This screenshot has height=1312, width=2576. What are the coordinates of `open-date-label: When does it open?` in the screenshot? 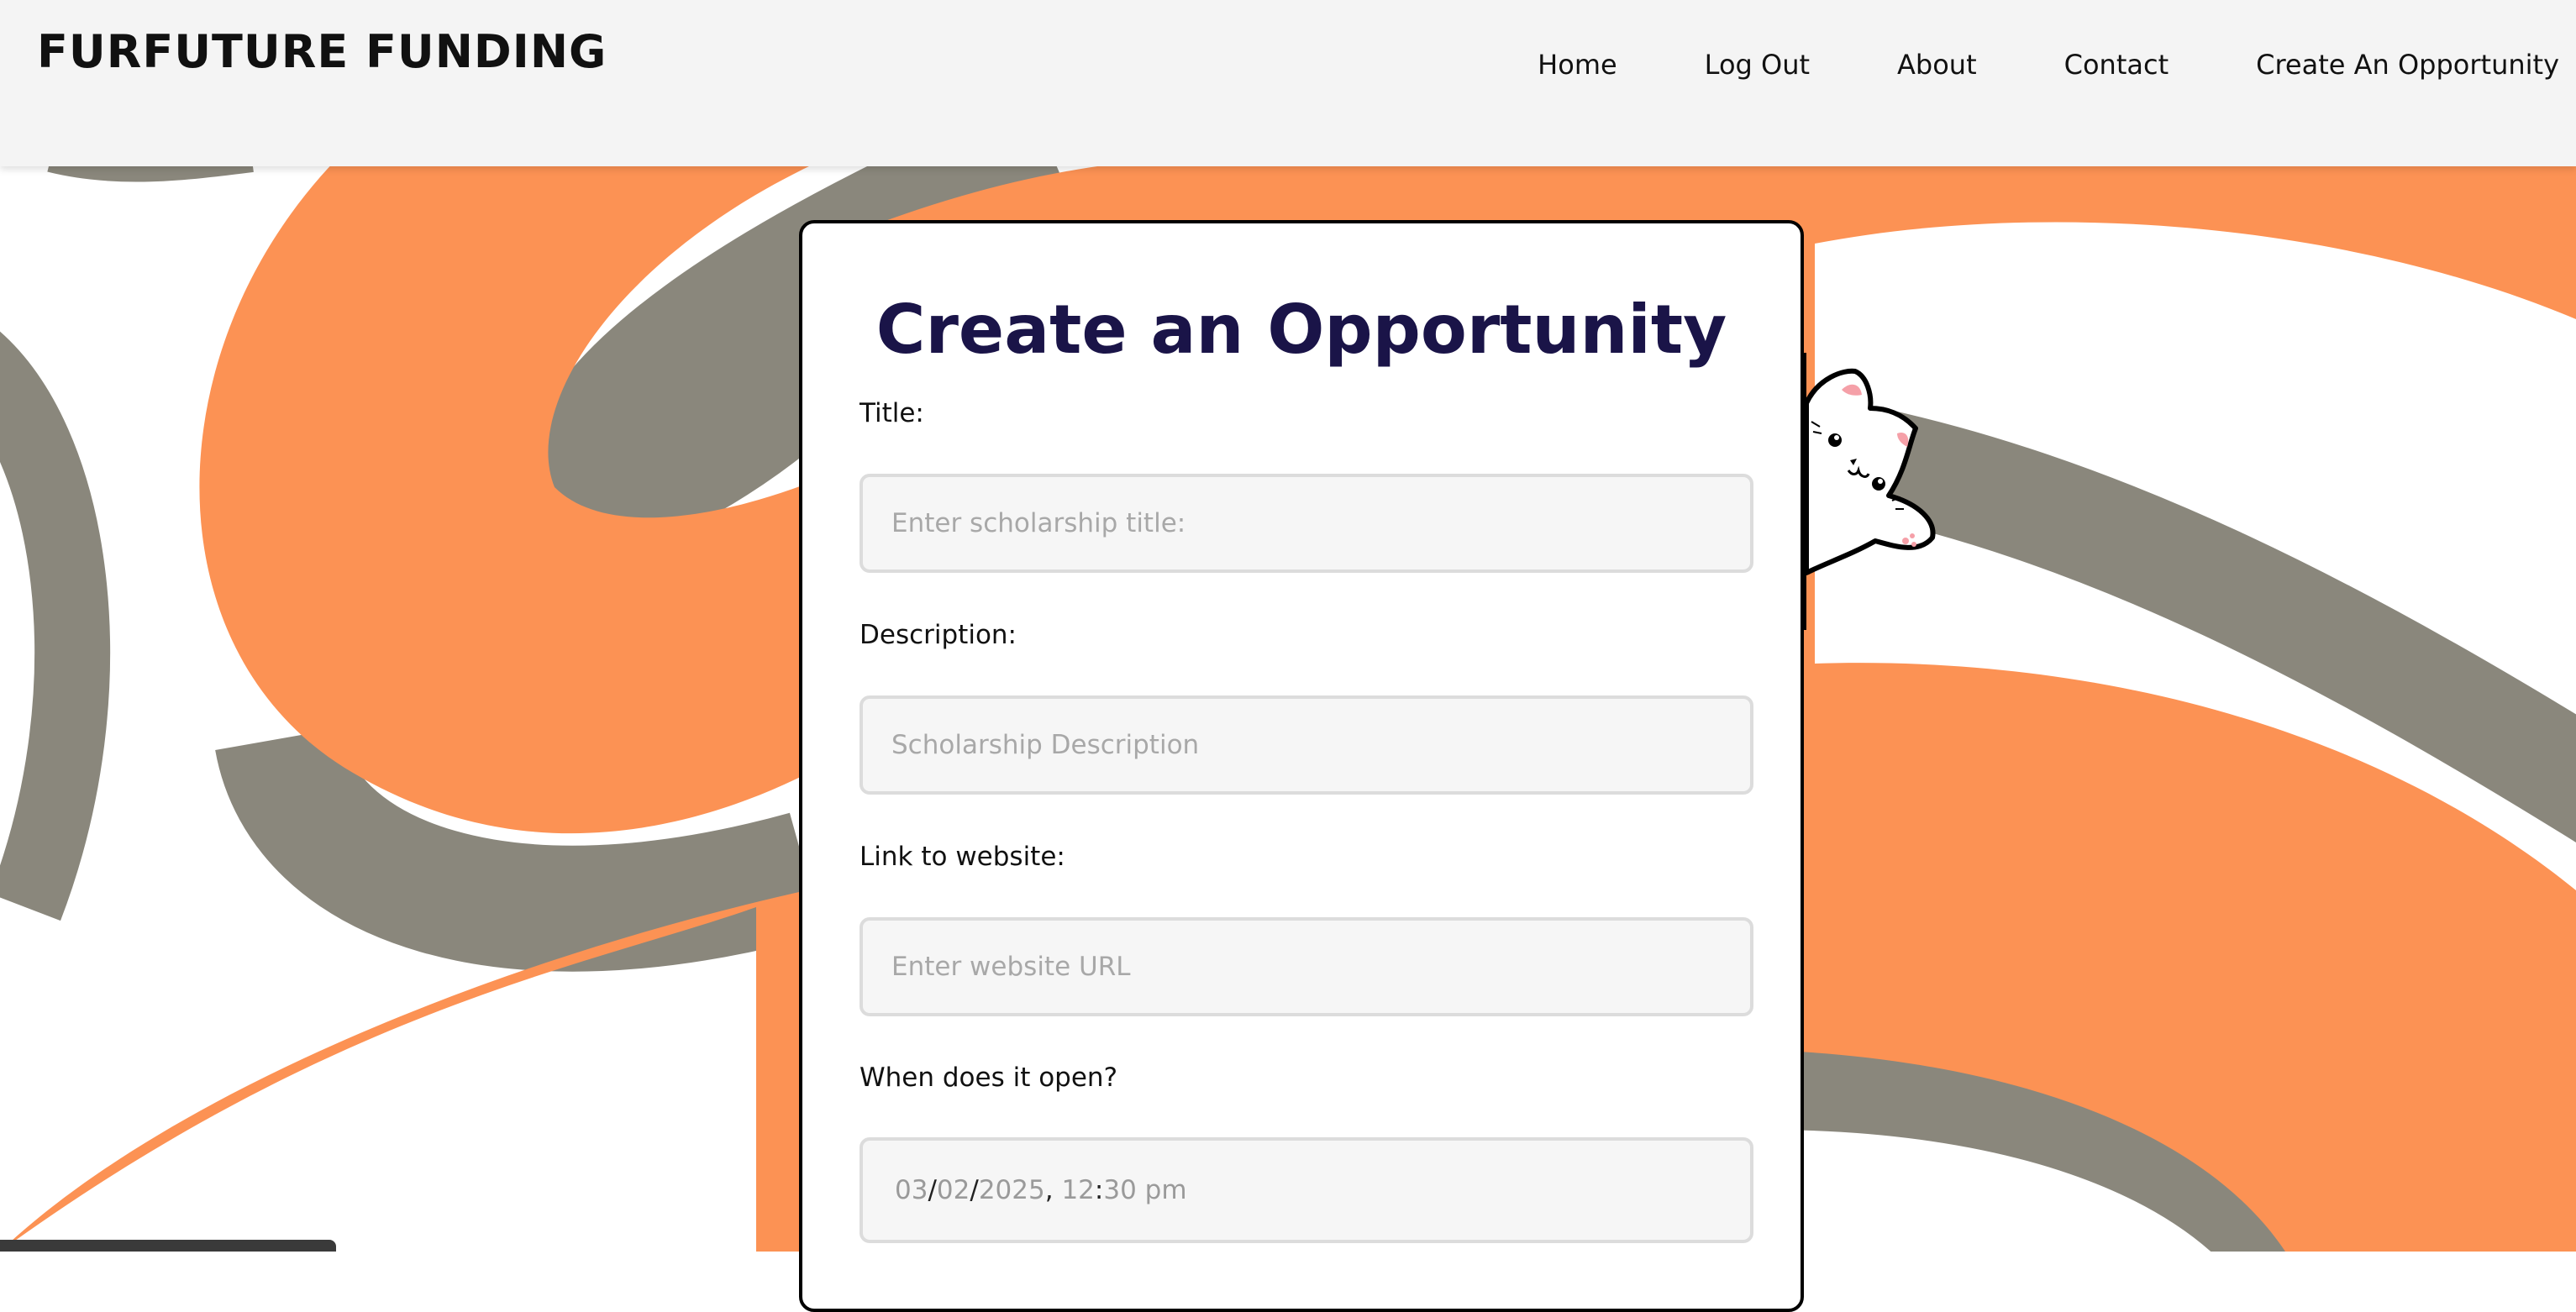 It's located at (989, 1078).